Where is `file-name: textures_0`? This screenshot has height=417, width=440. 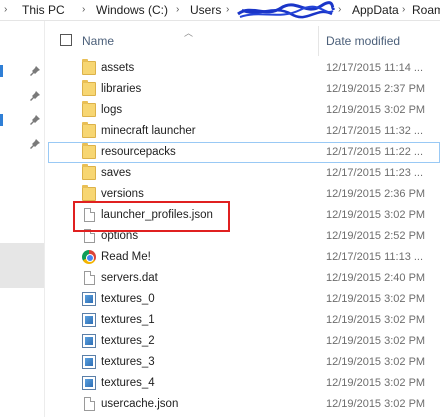
file-name: textures_0 is located at coordinates (128, 299).